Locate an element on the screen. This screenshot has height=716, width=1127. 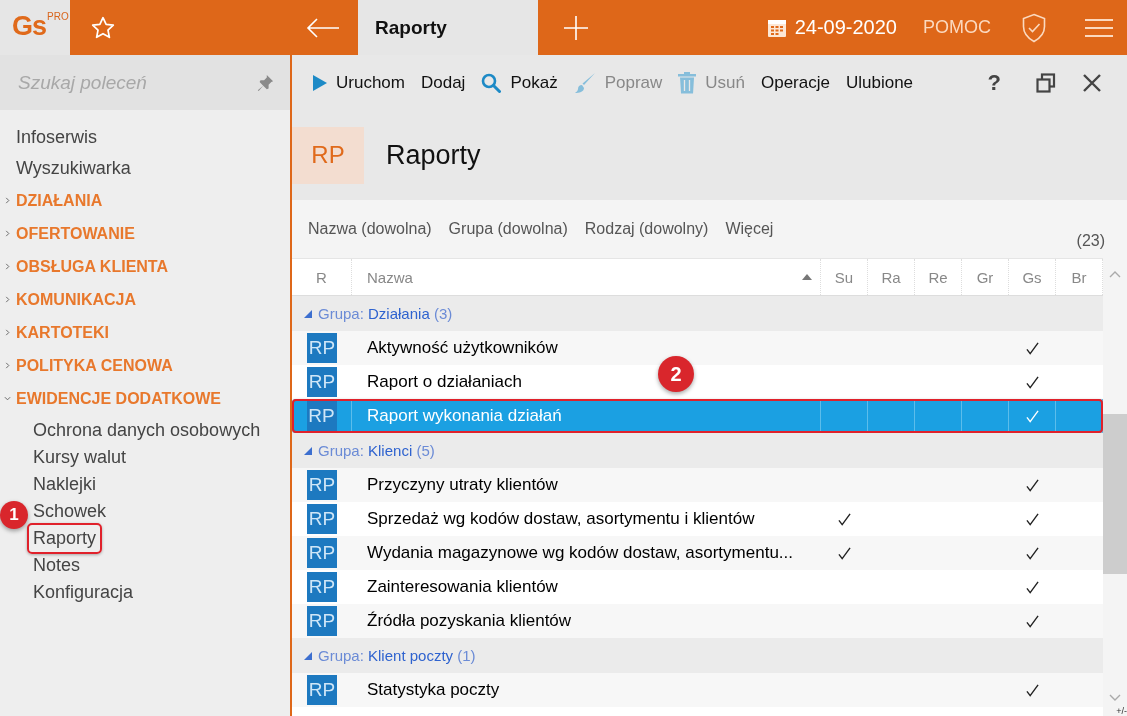
section-label: DZIAŁANIA is located at coordinates (59, 200).